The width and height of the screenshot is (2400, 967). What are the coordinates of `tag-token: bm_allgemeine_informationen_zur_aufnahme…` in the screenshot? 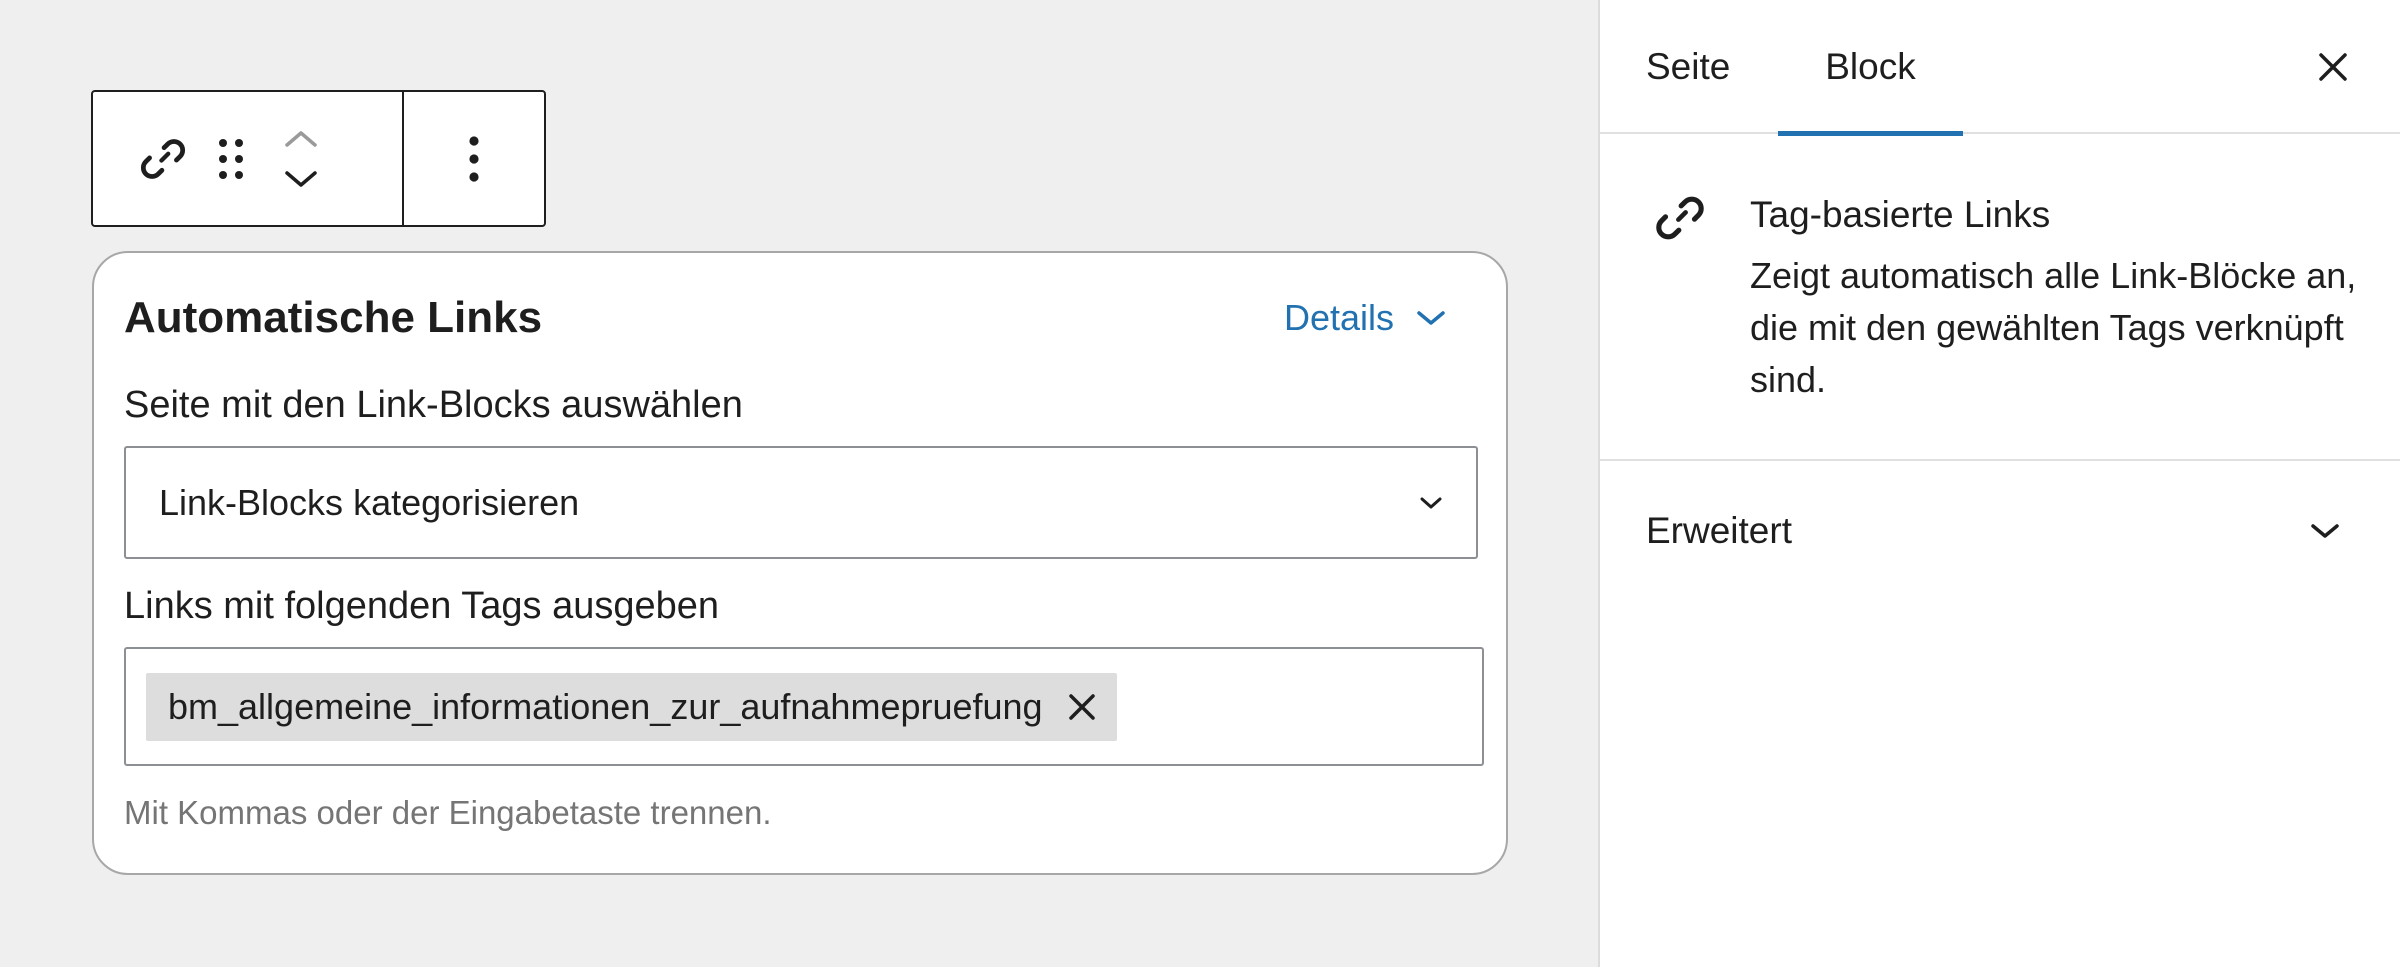 It's located at (631, 706).